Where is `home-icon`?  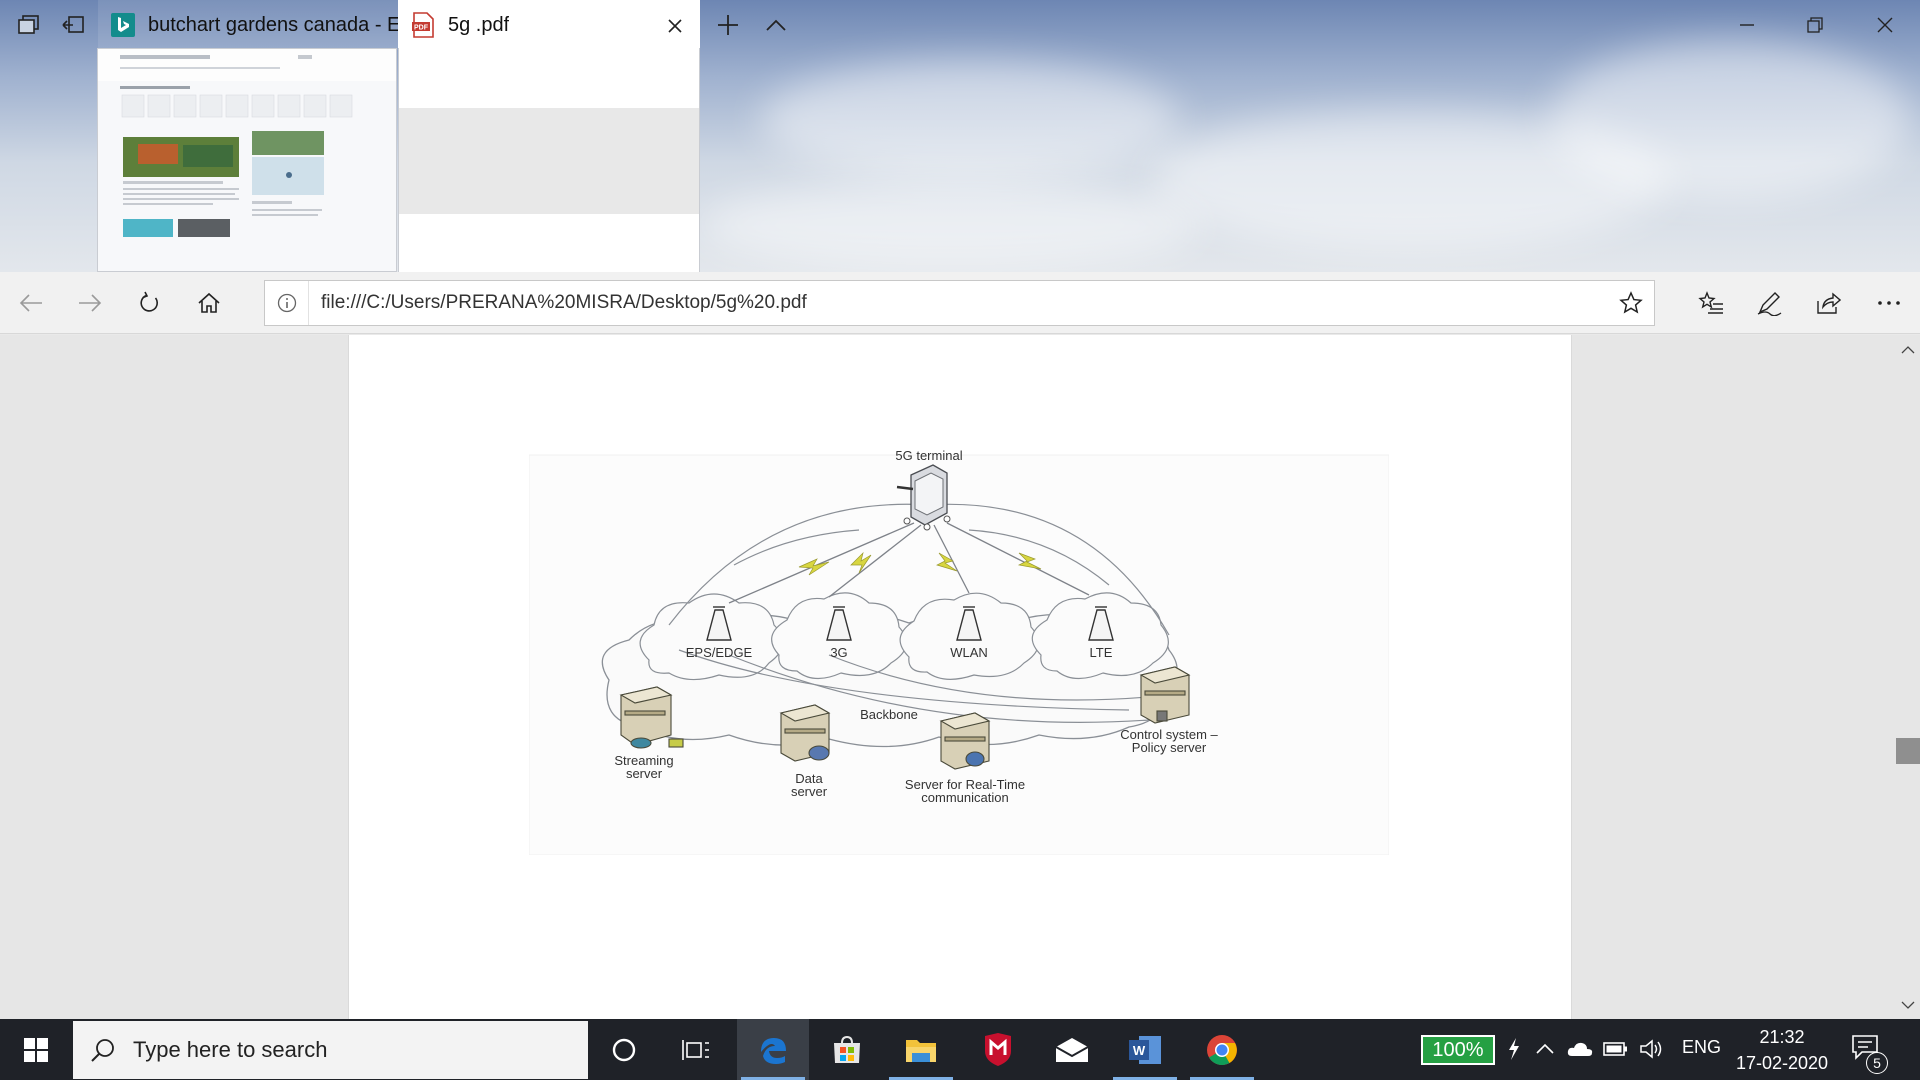 home-icon is located at coordinates (209, 302).